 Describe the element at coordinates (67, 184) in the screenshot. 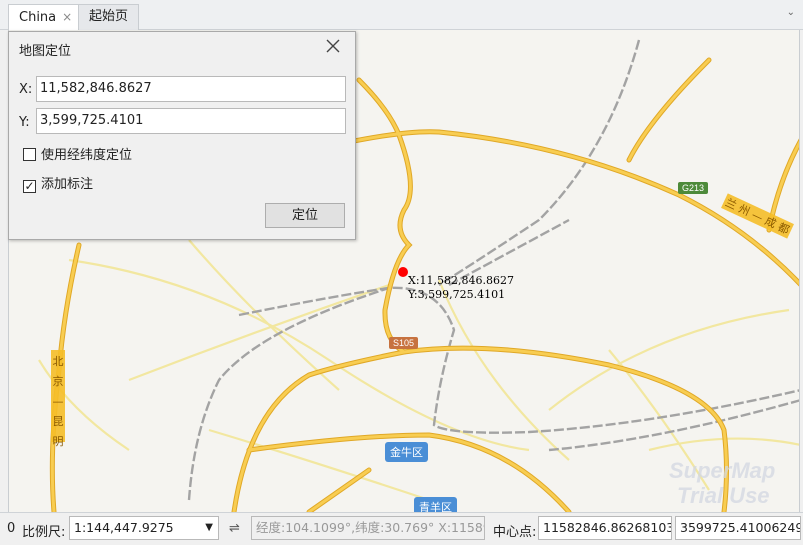

I see `add-annotation-label: 添加标注` at that location.